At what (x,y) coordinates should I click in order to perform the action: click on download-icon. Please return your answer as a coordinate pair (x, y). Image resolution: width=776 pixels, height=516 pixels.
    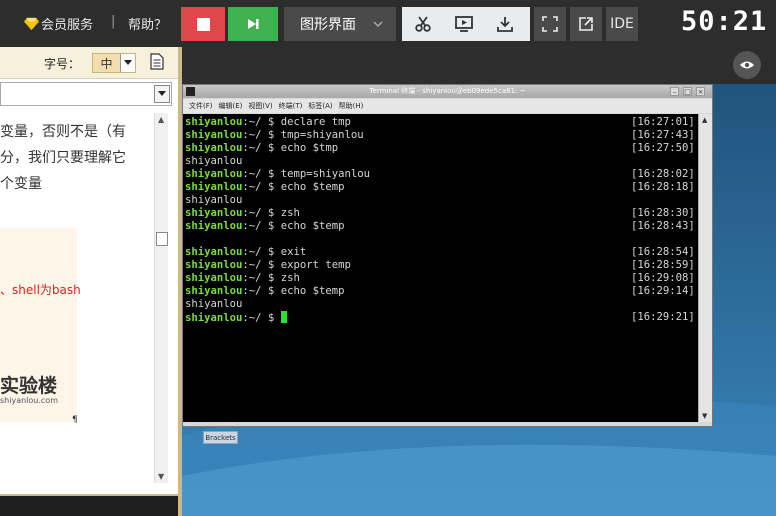
    Looking at the image, I should click on (504, 24).